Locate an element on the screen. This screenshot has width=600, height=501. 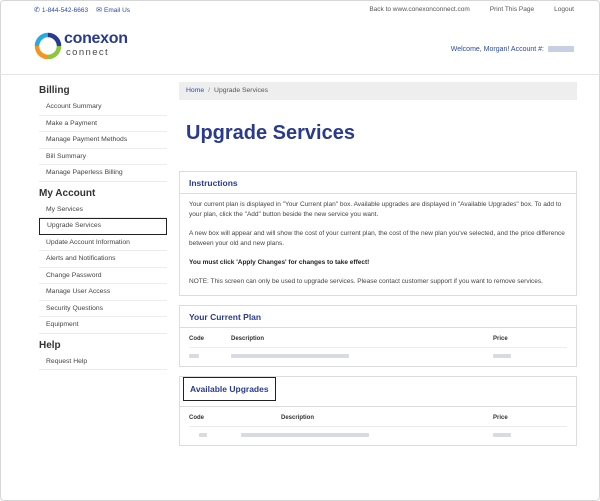
instructions-title: Instructions is located at coordinates (378, 183).